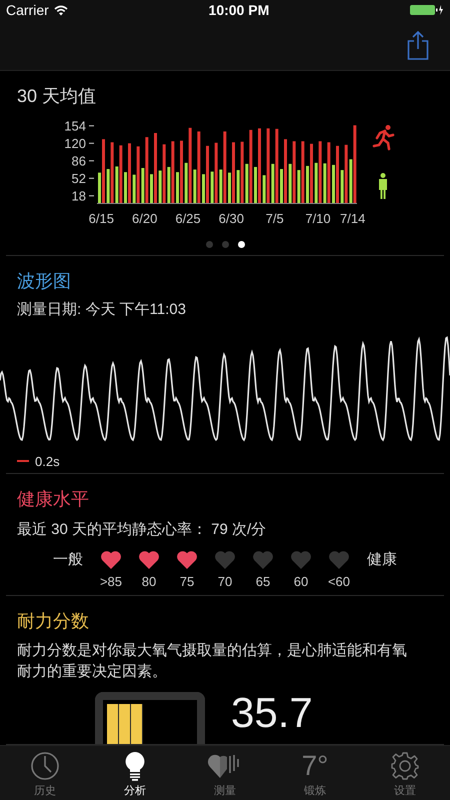 The width and height of the screenshot is (450, 800). I want to click on x-tick-label: 6/20, so click(145, 218).